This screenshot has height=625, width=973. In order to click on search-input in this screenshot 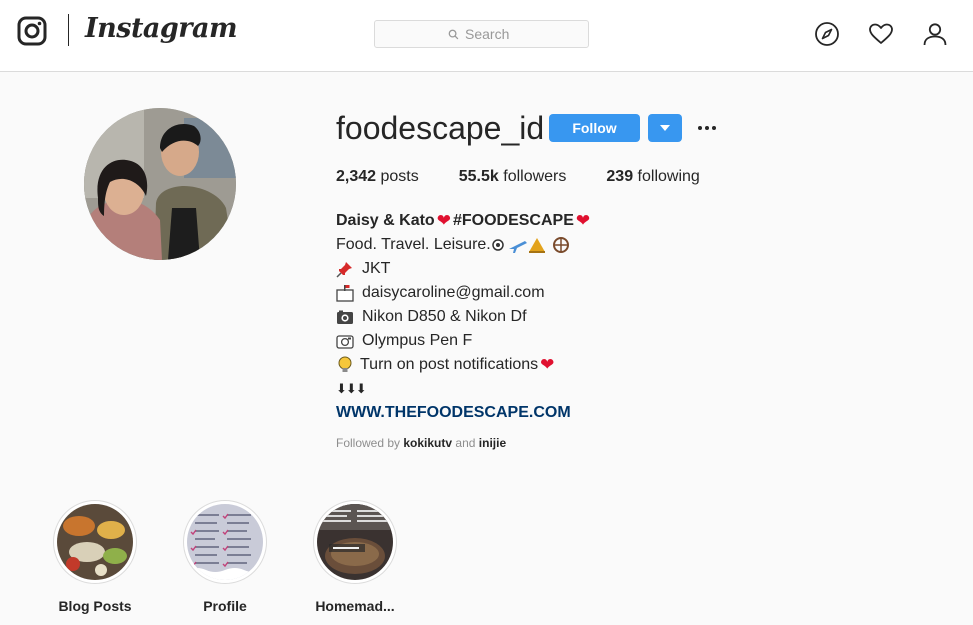, I will do `click(490, 34)`.